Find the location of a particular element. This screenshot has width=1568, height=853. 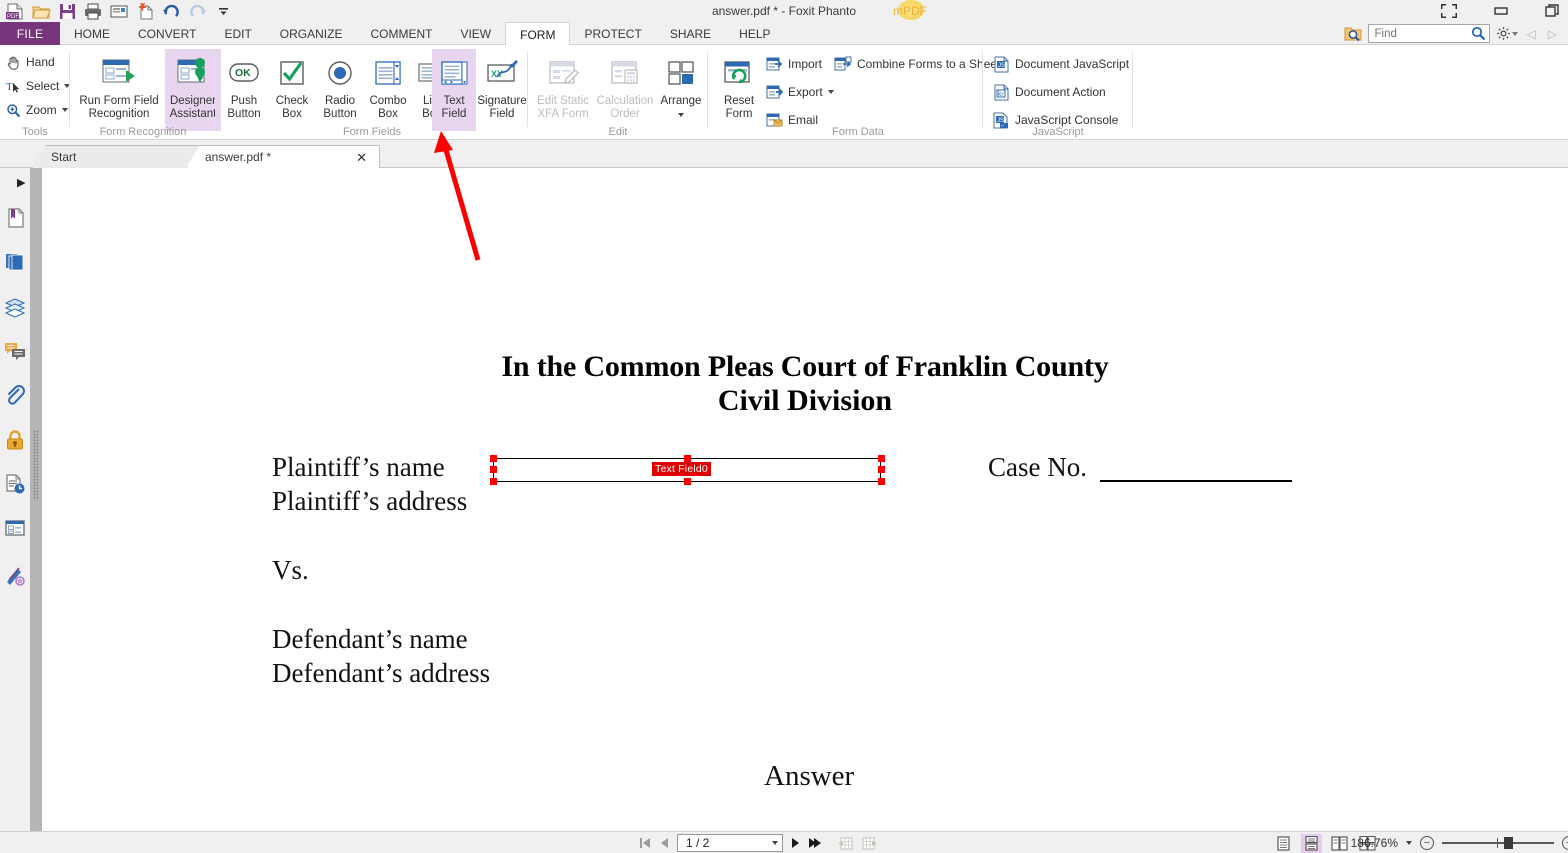

doc-tab-start: Start is located at coordinates (116, 156).